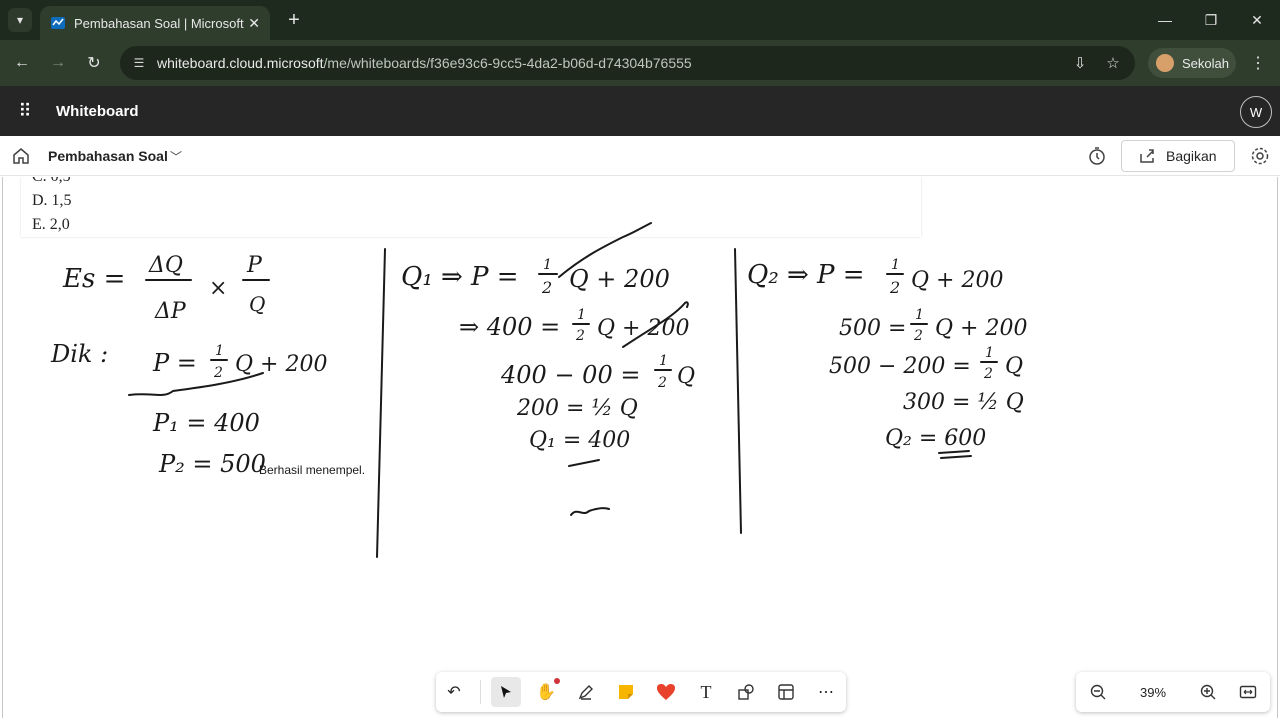 The image size is (1280, 720). I want to click on svg-text: P₂ = 500, so click(212, 464).